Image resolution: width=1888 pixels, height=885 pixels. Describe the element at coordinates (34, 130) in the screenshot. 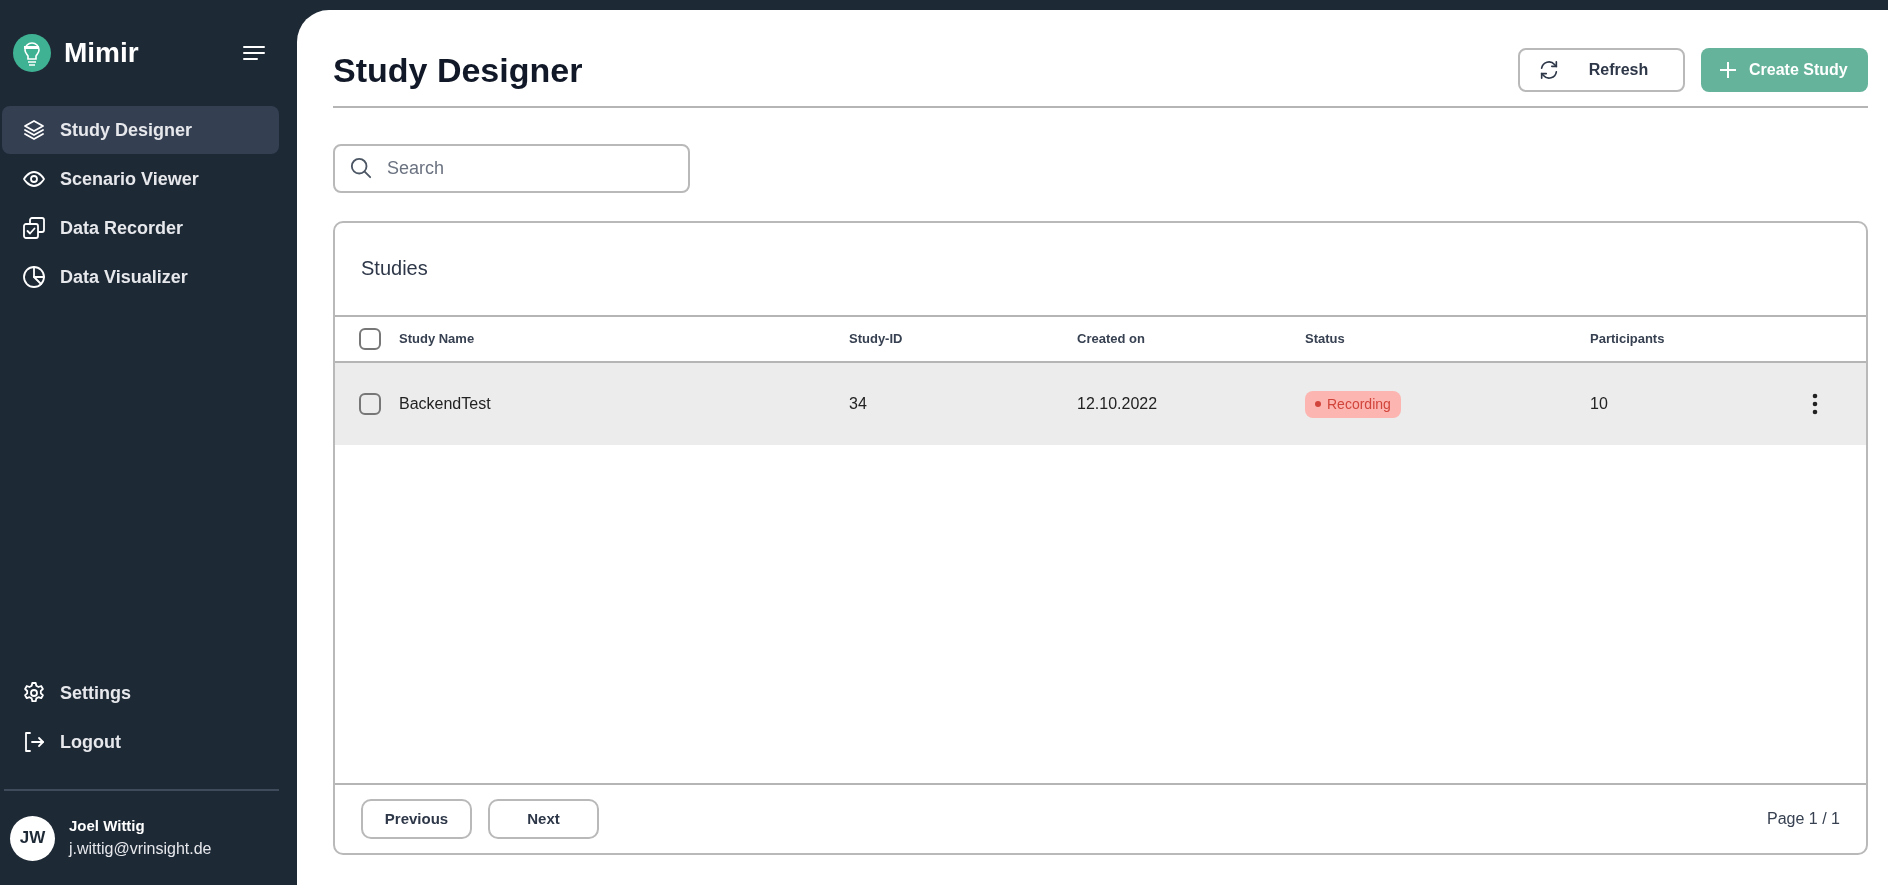

I see `layers-icon` at that location.